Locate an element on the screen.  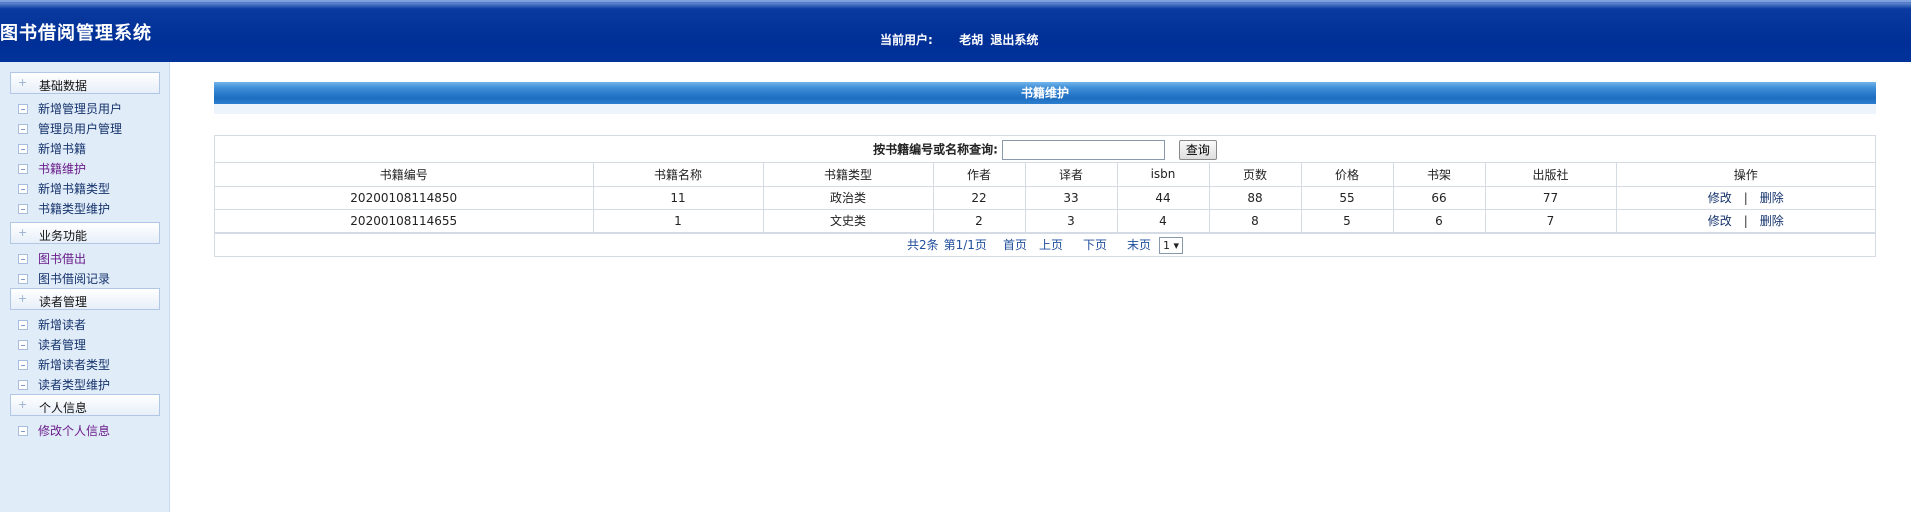
col-header-book-id: 书籍编号 is located at coordinates (404, 175).